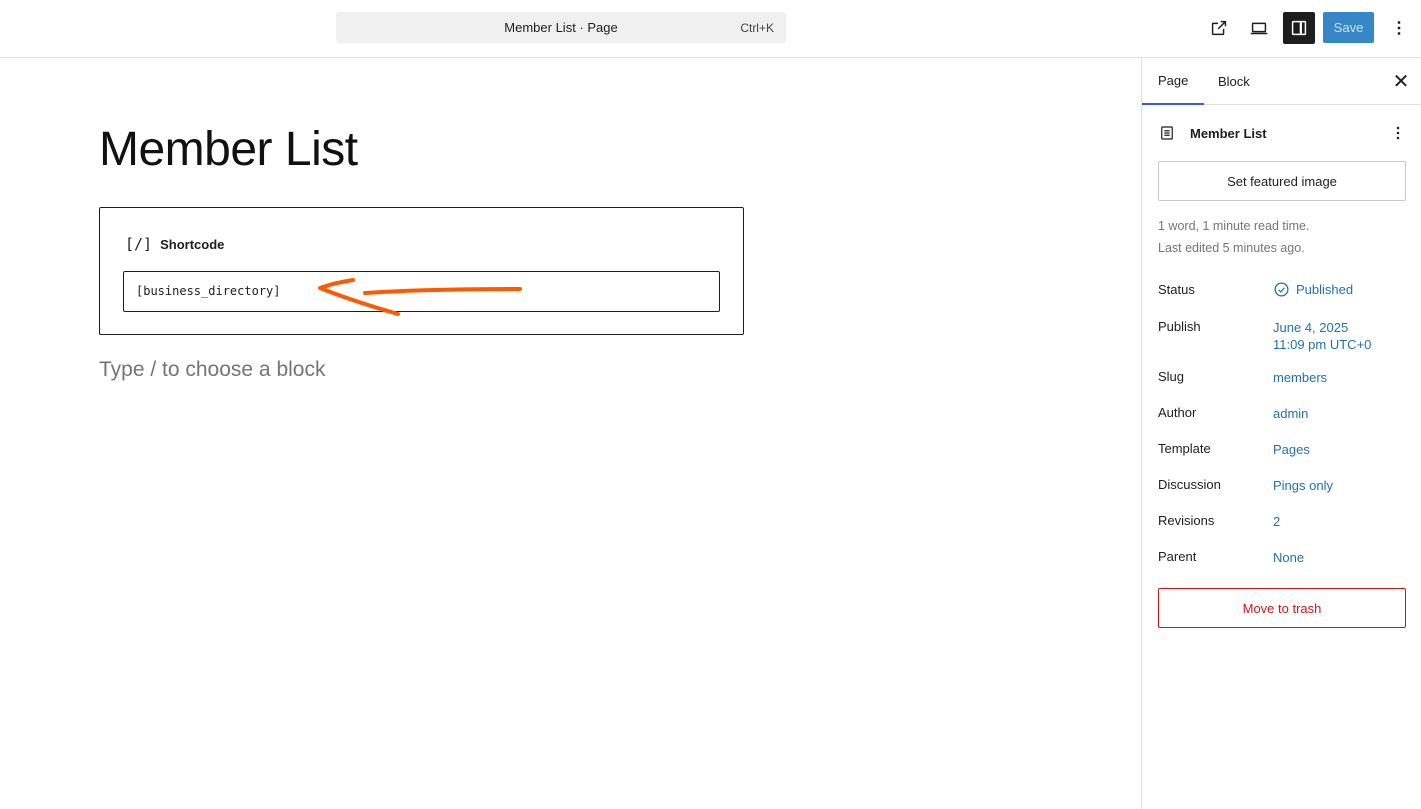 The image size is (1421, 809). Describe the element at coordinates (1281, 289) in the screenshot. I see `published-check-icon` at that location.